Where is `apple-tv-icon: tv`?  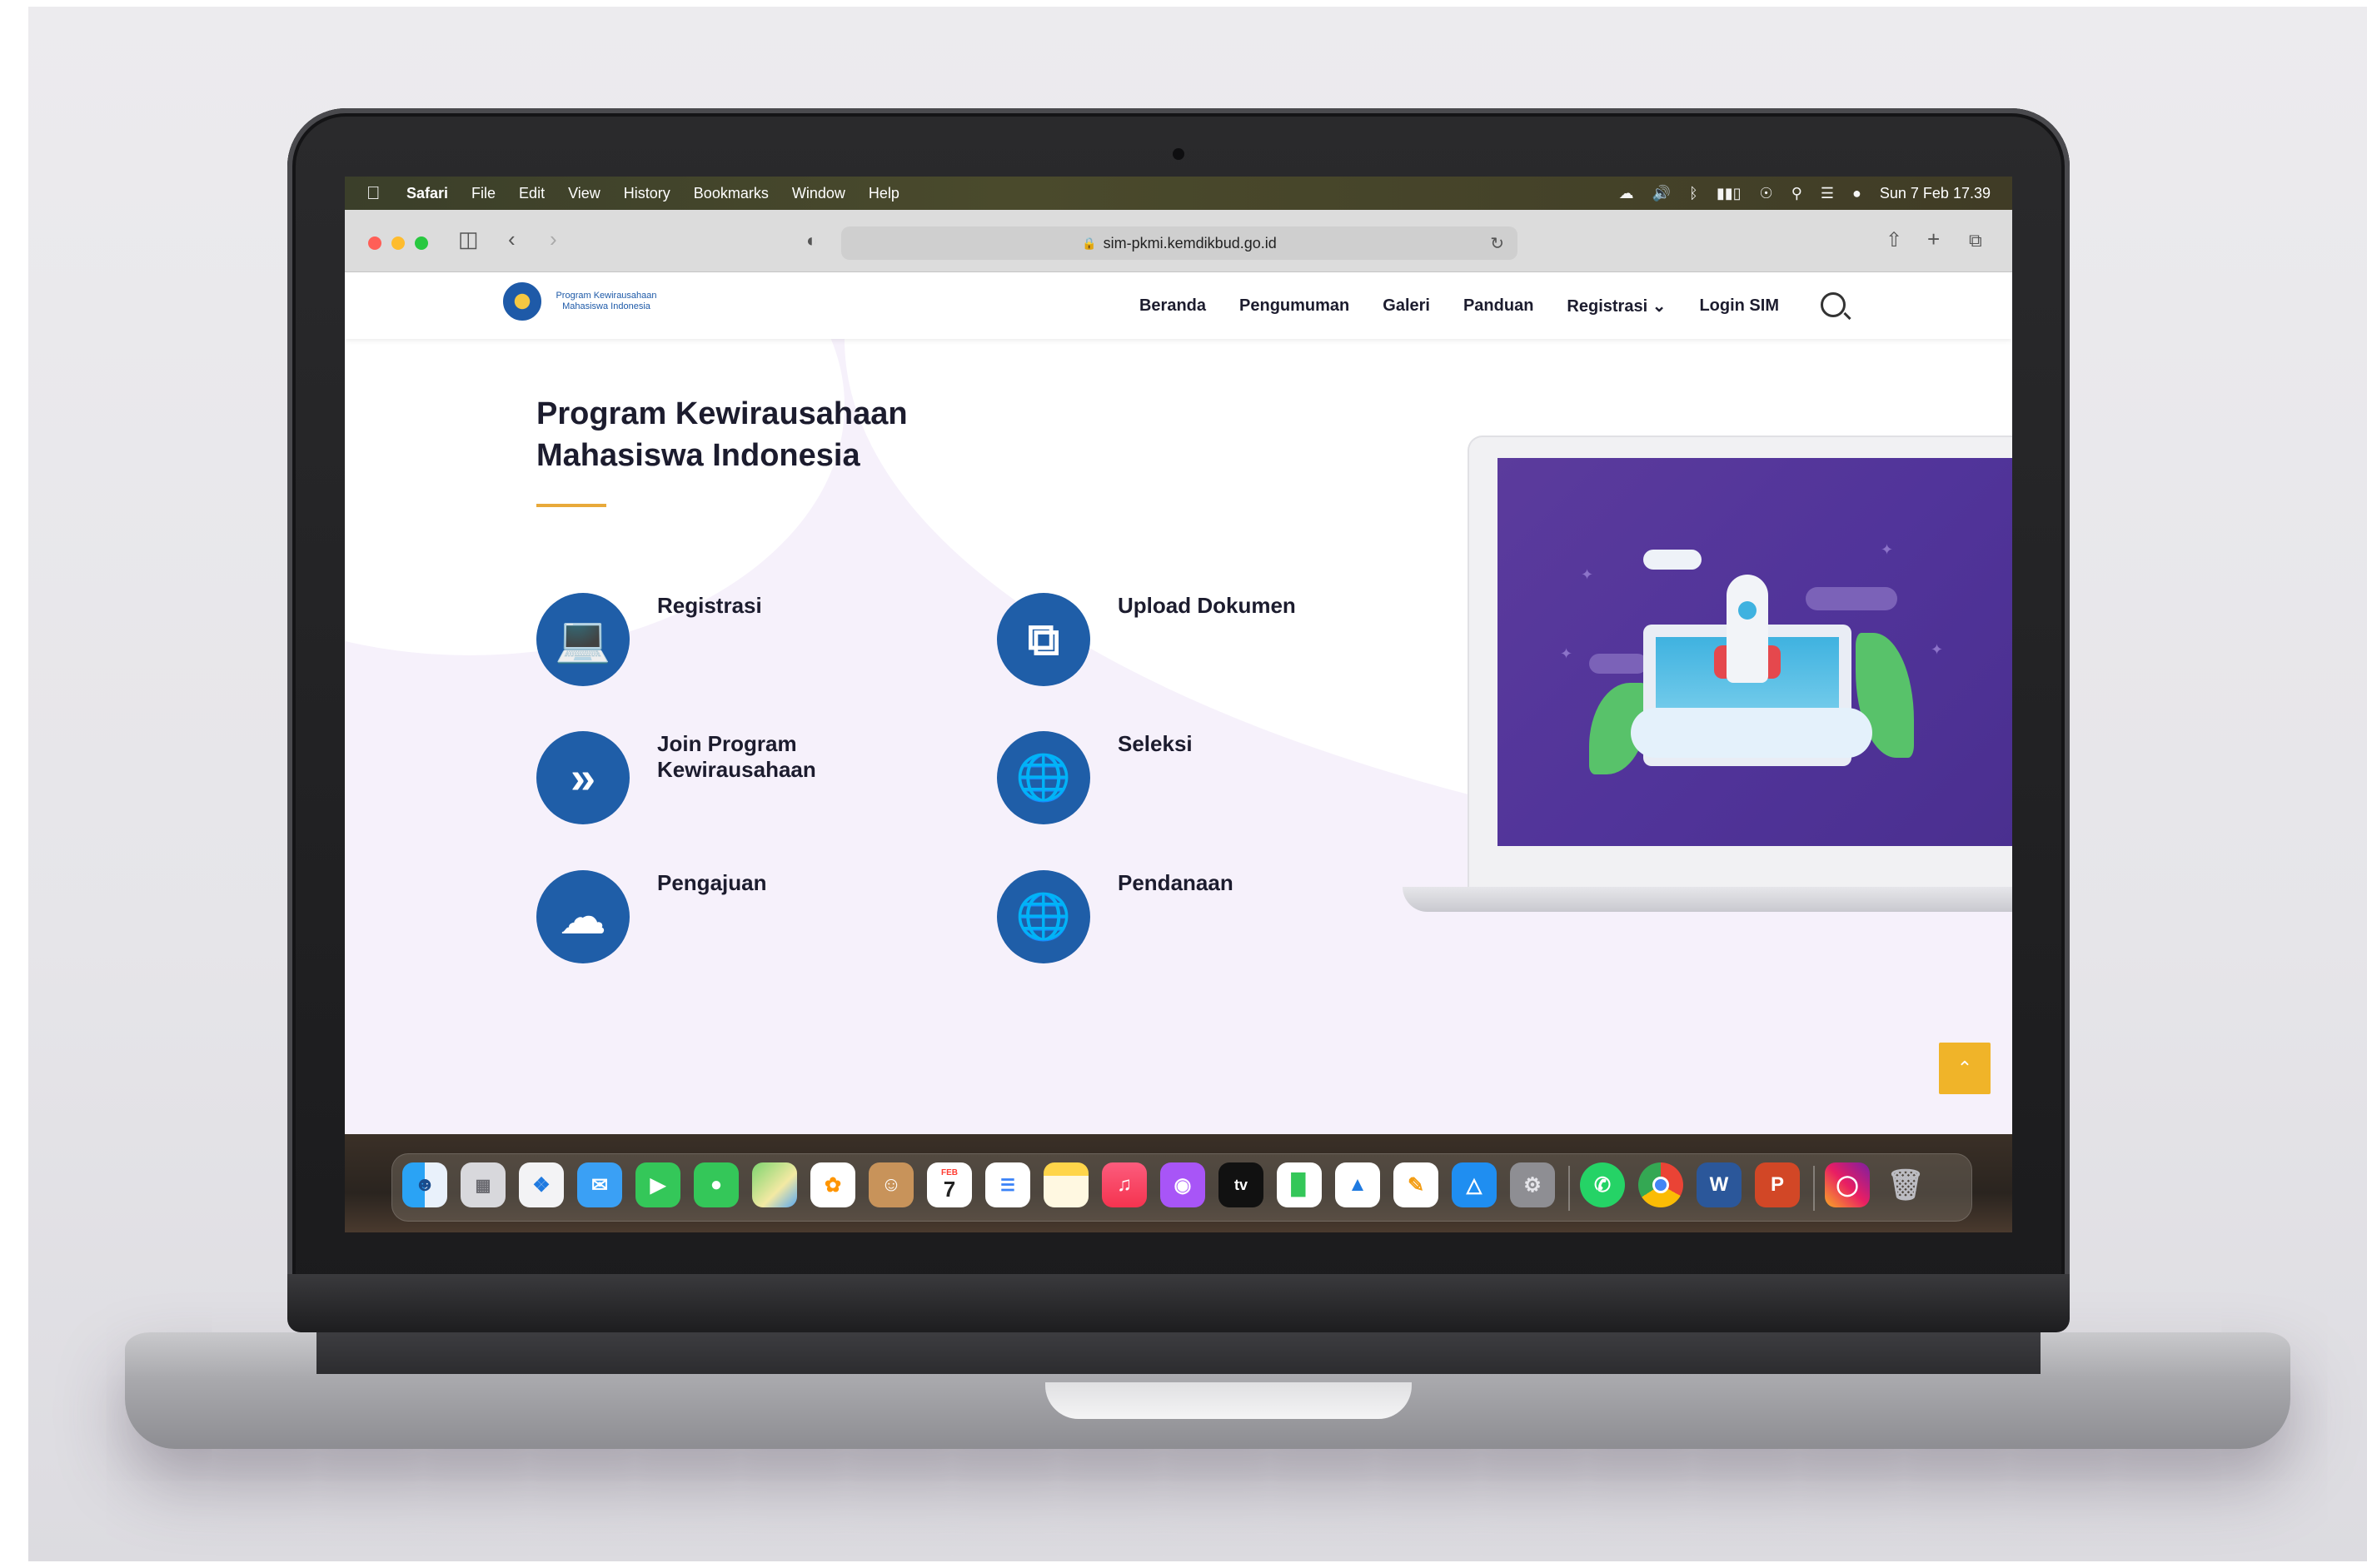 apple-tv-icon: tv is located at coordinates (1240, 1185).